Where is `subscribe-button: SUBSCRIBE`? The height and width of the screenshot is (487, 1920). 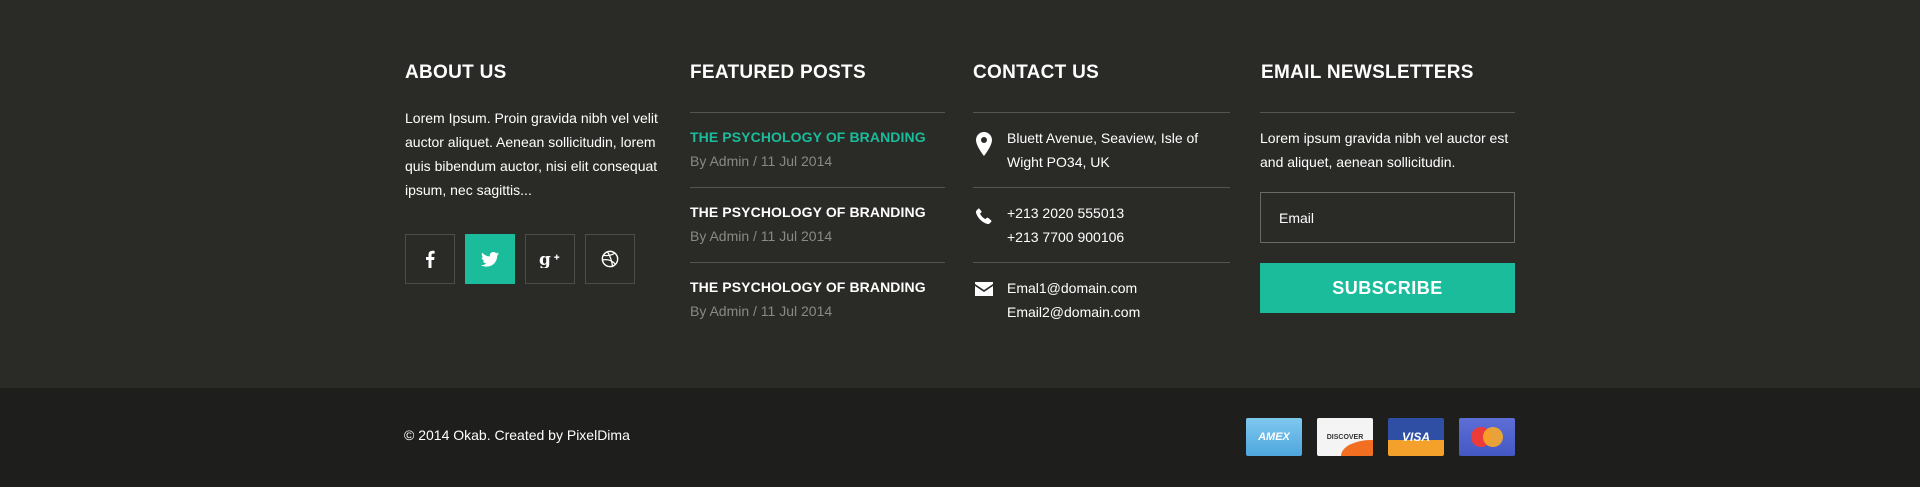
subscribe-button: SUBSCRIBE is located at coordinates (1387, 288).